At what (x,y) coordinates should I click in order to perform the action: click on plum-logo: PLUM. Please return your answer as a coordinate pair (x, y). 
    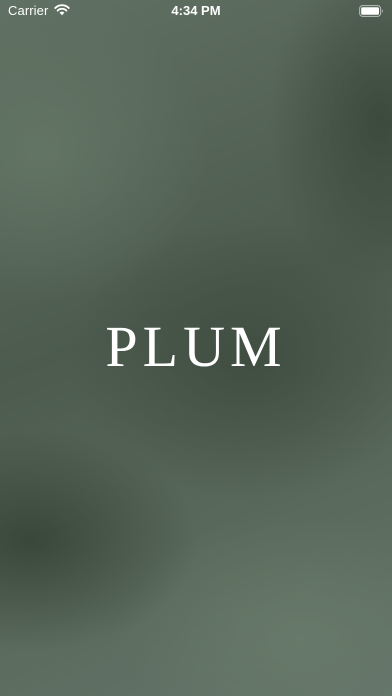
    Looking at the image, I should click on (196, 346).